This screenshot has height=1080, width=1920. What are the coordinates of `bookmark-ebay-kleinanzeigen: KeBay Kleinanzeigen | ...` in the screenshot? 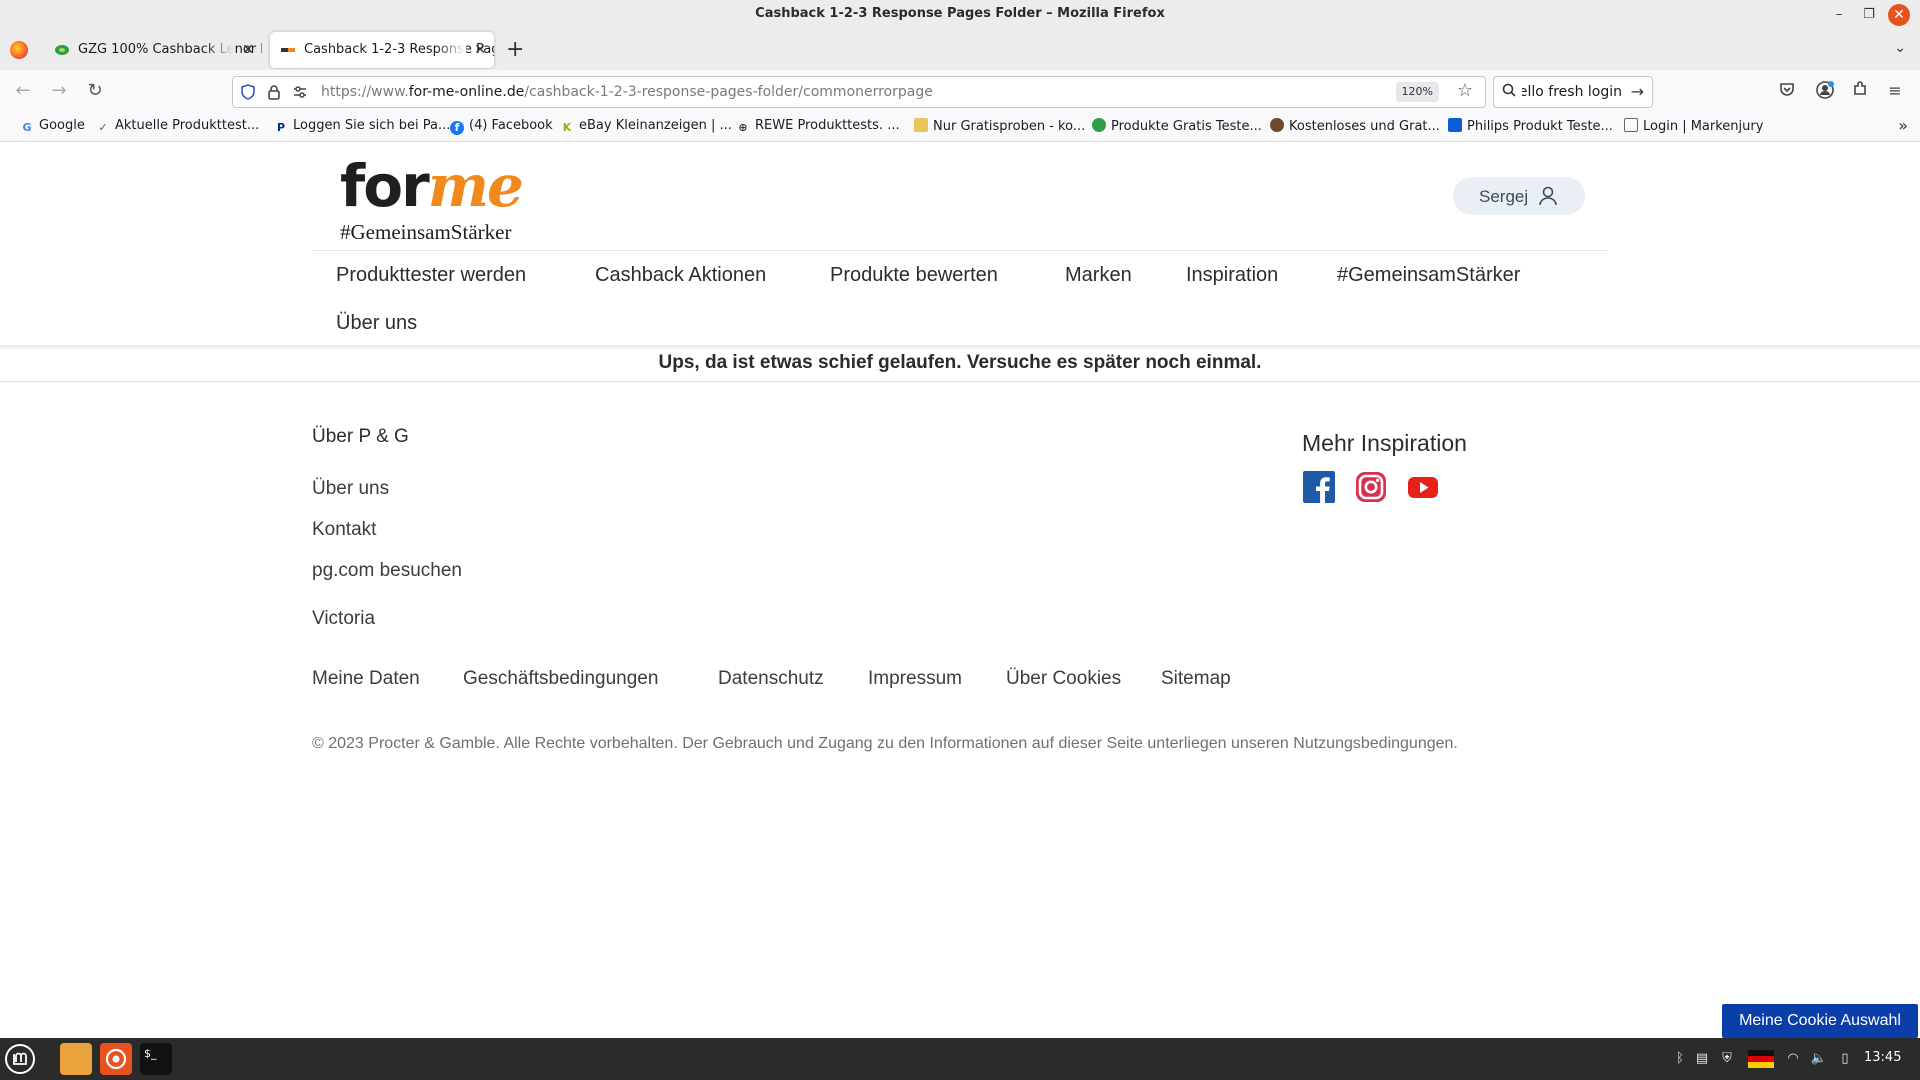 It's located at (646, 126).